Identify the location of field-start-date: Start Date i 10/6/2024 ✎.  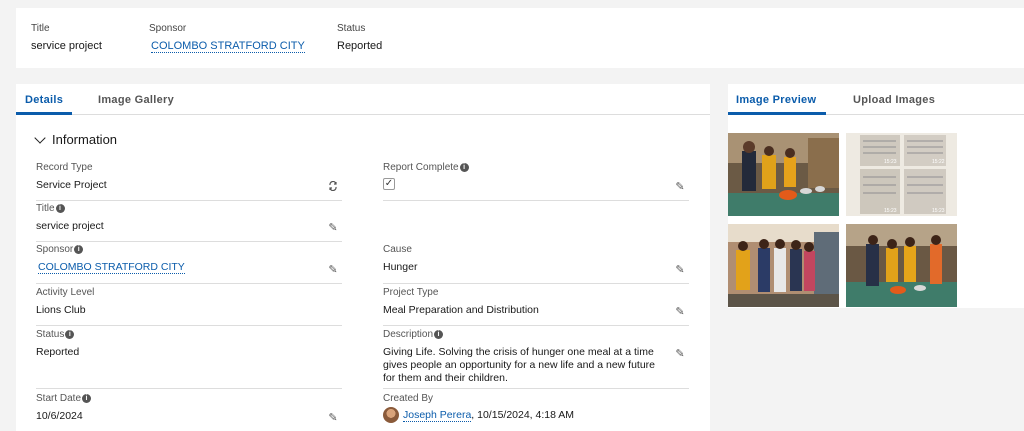
(189, 412).